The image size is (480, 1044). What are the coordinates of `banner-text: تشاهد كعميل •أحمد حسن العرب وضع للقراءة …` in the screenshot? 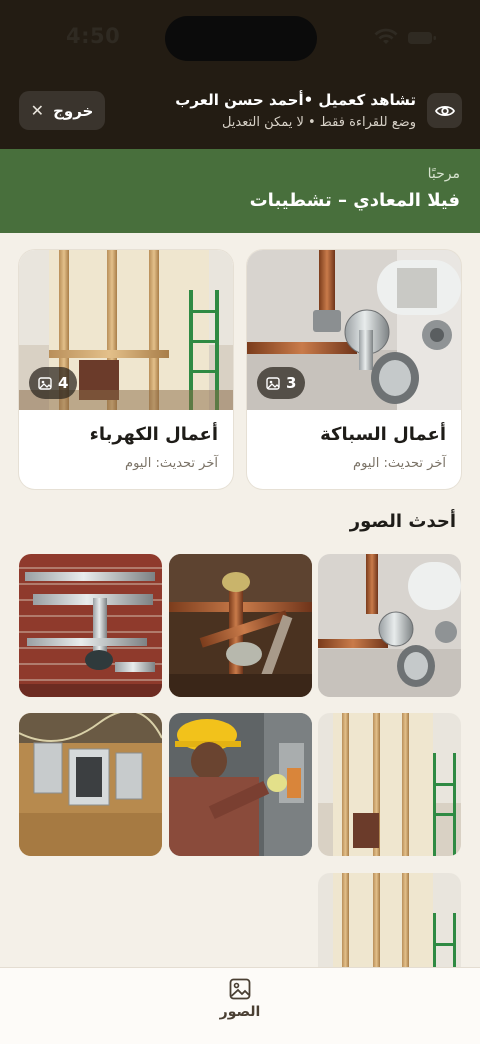 It's located at (256, 111).